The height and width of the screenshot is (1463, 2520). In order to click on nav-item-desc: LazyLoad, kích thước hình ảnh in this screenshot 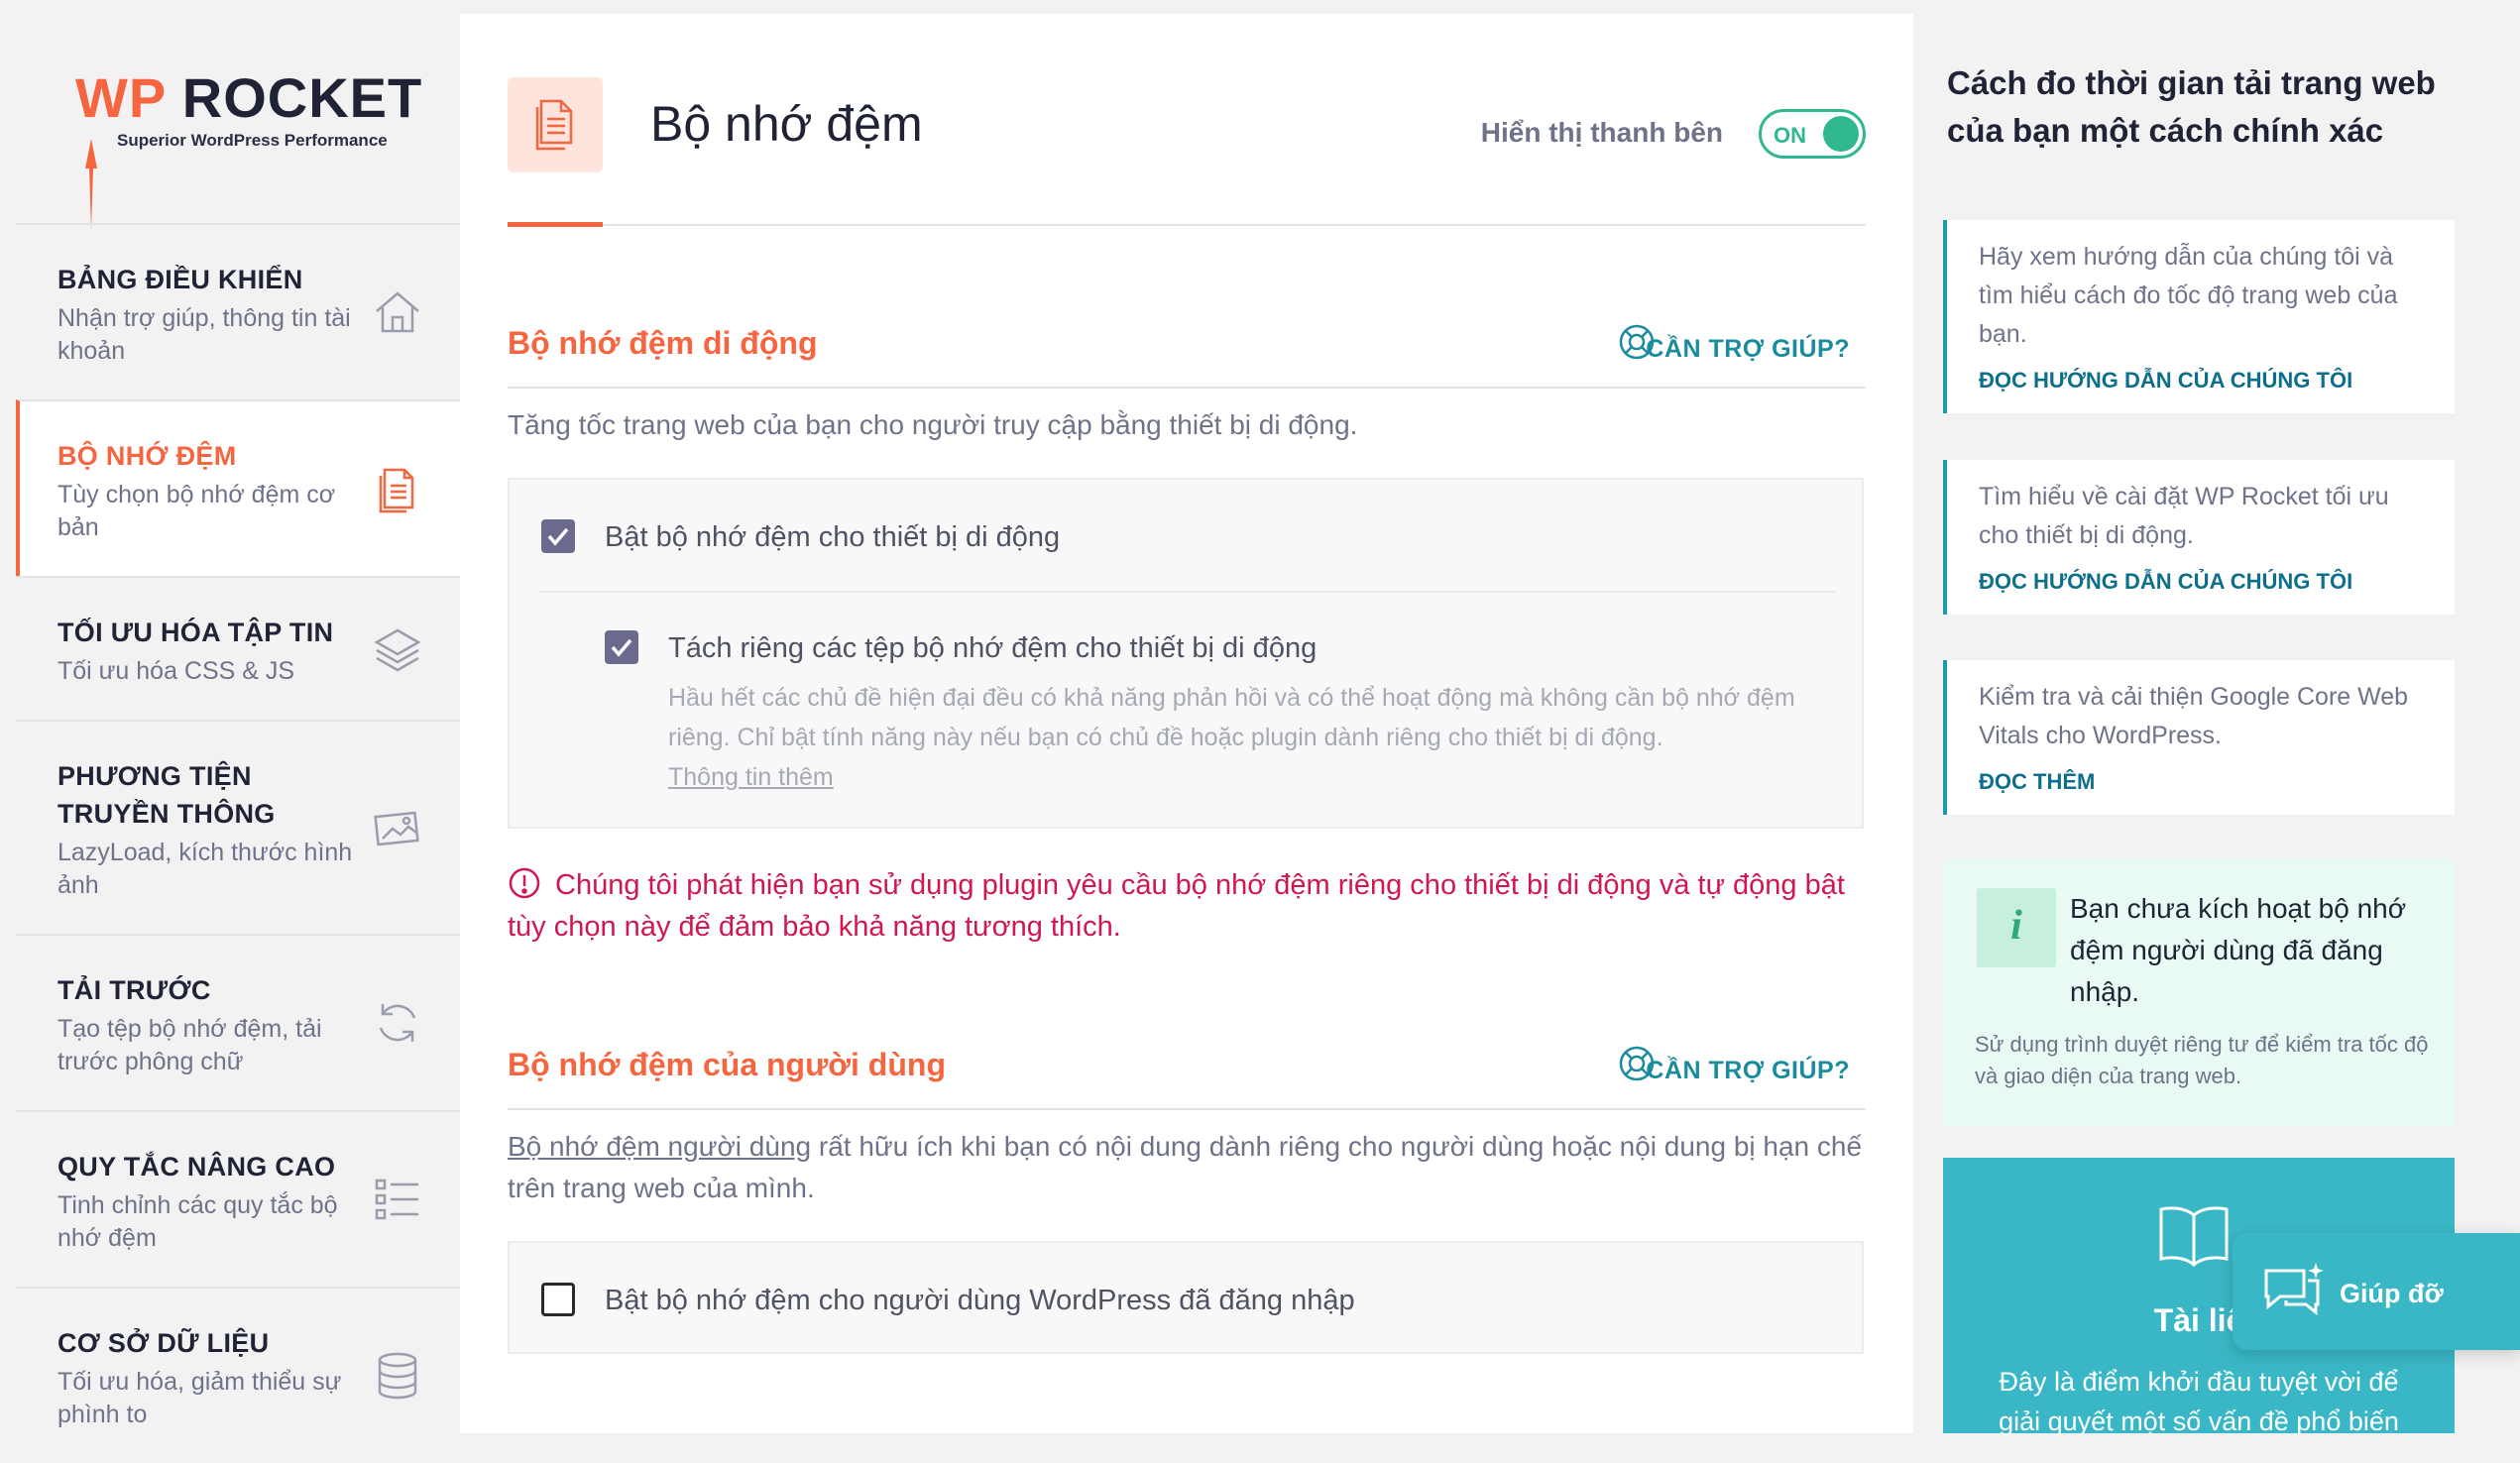, I will do `click(205, 869)`.